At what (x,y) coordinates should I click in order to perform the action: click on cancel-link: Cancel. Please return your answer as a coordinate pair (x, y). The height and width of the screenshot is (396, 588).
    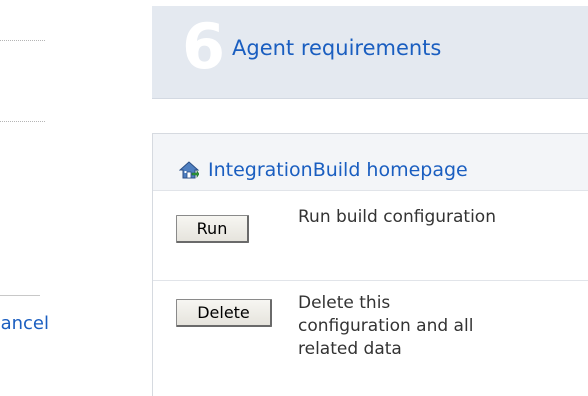
    Looking at the image, I should click on (24, 323).